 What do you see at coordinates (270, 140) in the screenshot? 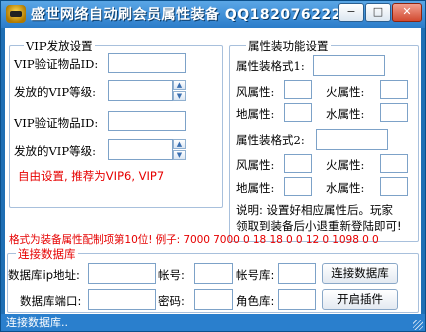
I see `attr-format2-label: 属性装格式2:` at bounding box center [270, 140].